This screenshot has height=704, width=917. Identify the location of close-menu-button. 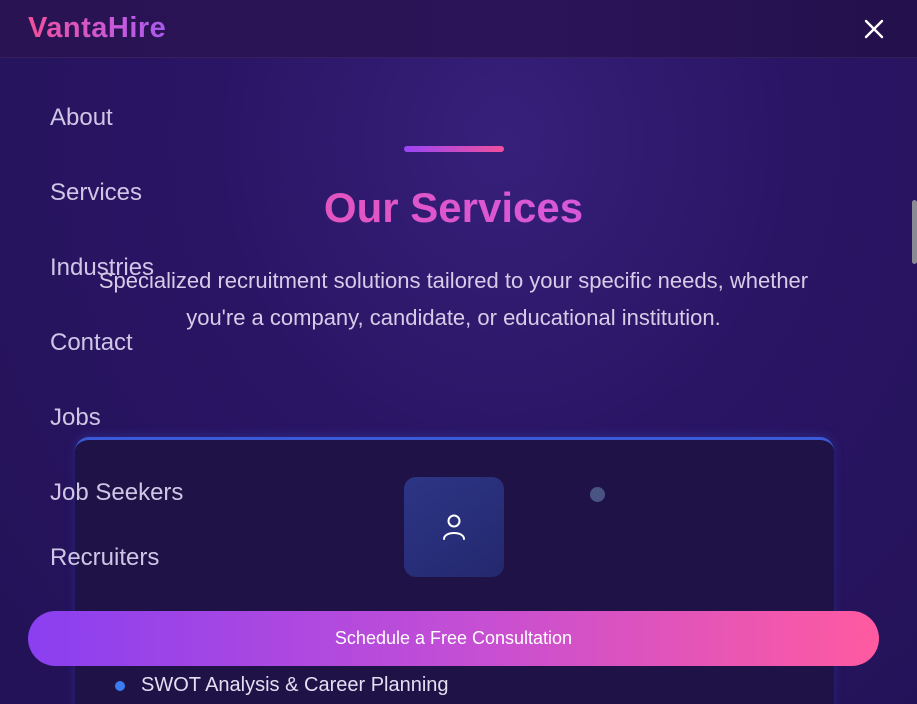
(874, 29).